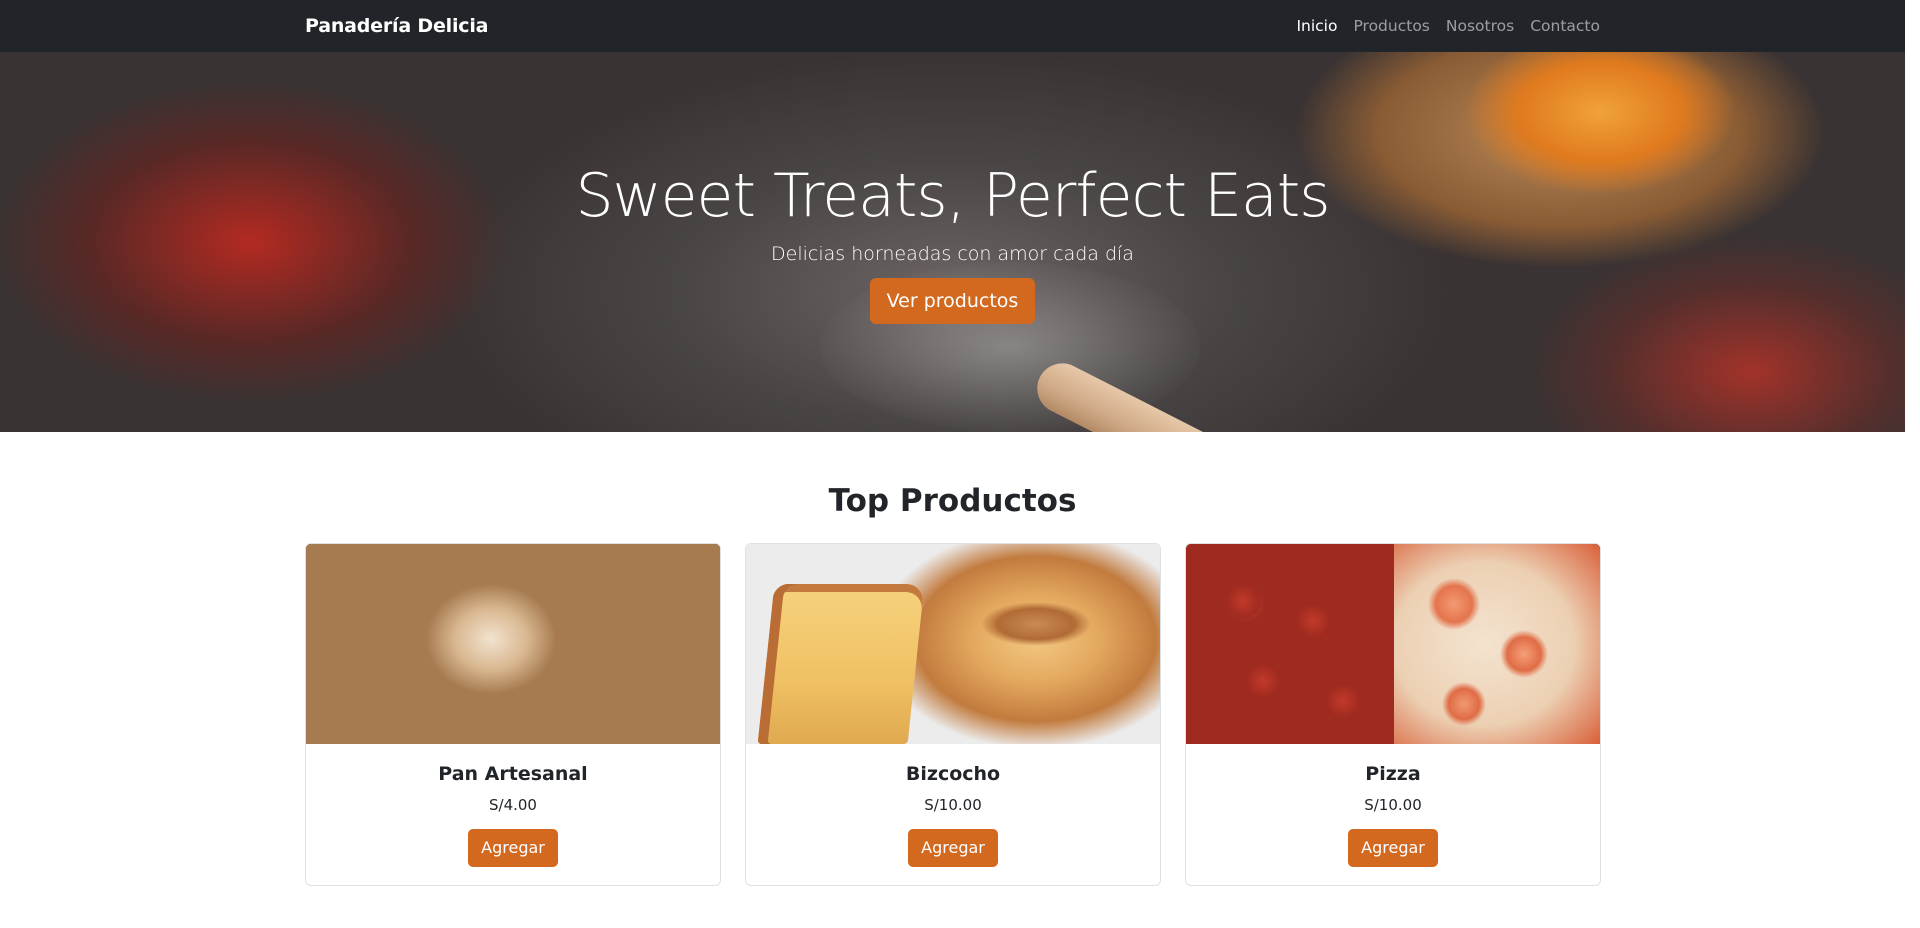 This screenshot has height=928, width=1920. What do you see at coordinates (952, 501) in the screenshot?
I see `section-title: Top Productos` at bounding box center [952, 501].